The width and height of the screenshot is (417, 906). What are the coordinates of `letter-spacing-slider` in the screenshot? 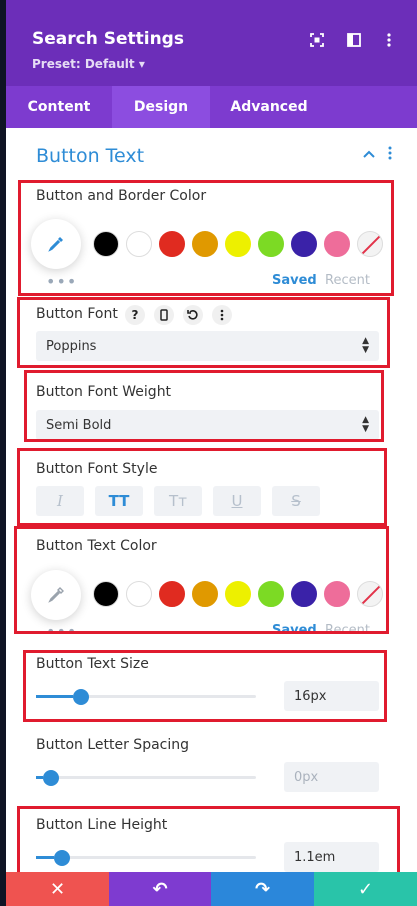 It's located at (146, 778).